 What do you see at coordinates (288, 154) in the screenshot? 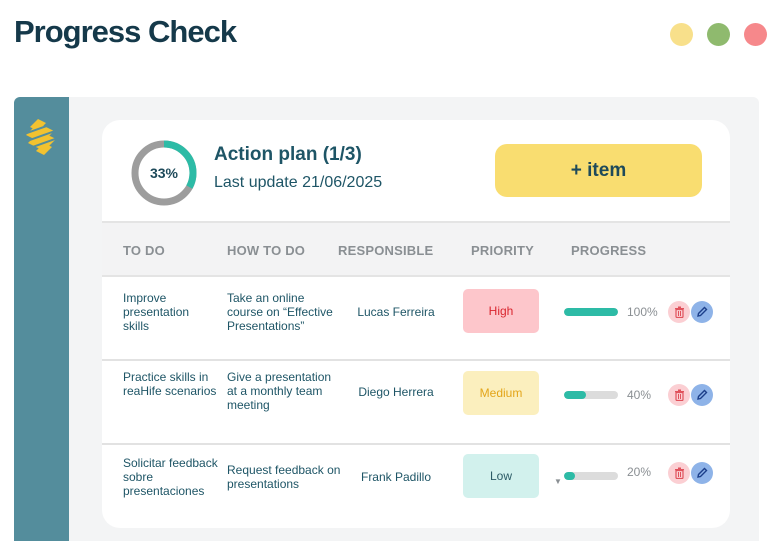
I see `plan-title: Action plan (1/3)` at bounding box center [288, 154].